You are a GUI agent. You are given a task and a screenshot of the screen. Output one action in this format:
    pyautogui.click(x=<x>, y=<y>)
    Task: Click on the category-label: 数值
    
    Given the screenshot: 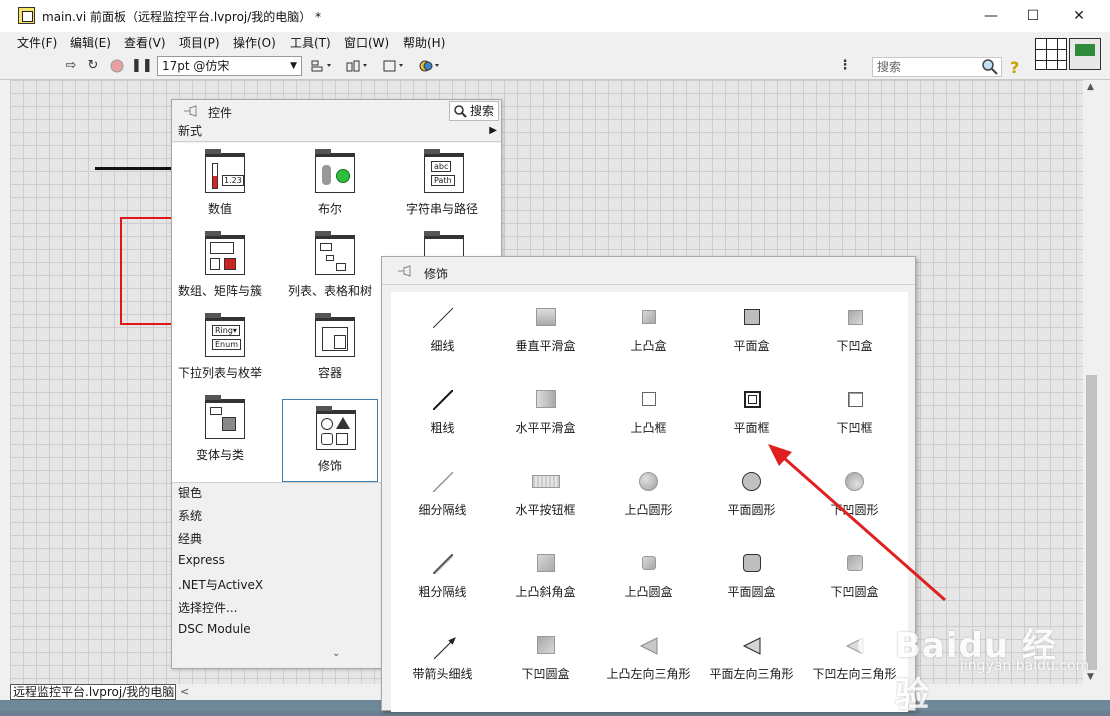 What is the action you would take?
    pyautogui.click(x=219, y=209)
    